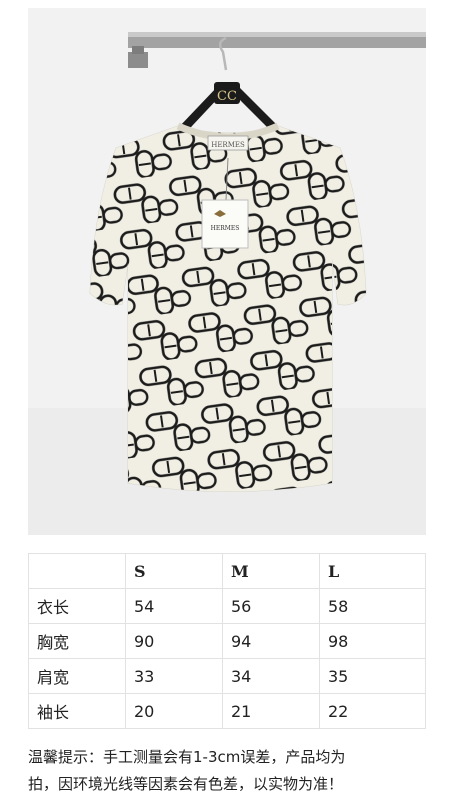 This screenshot has width=455, height=800. Describe the element at coordinates (77, 606) in the screenshot. I see `row-label: 衣长` at that location.